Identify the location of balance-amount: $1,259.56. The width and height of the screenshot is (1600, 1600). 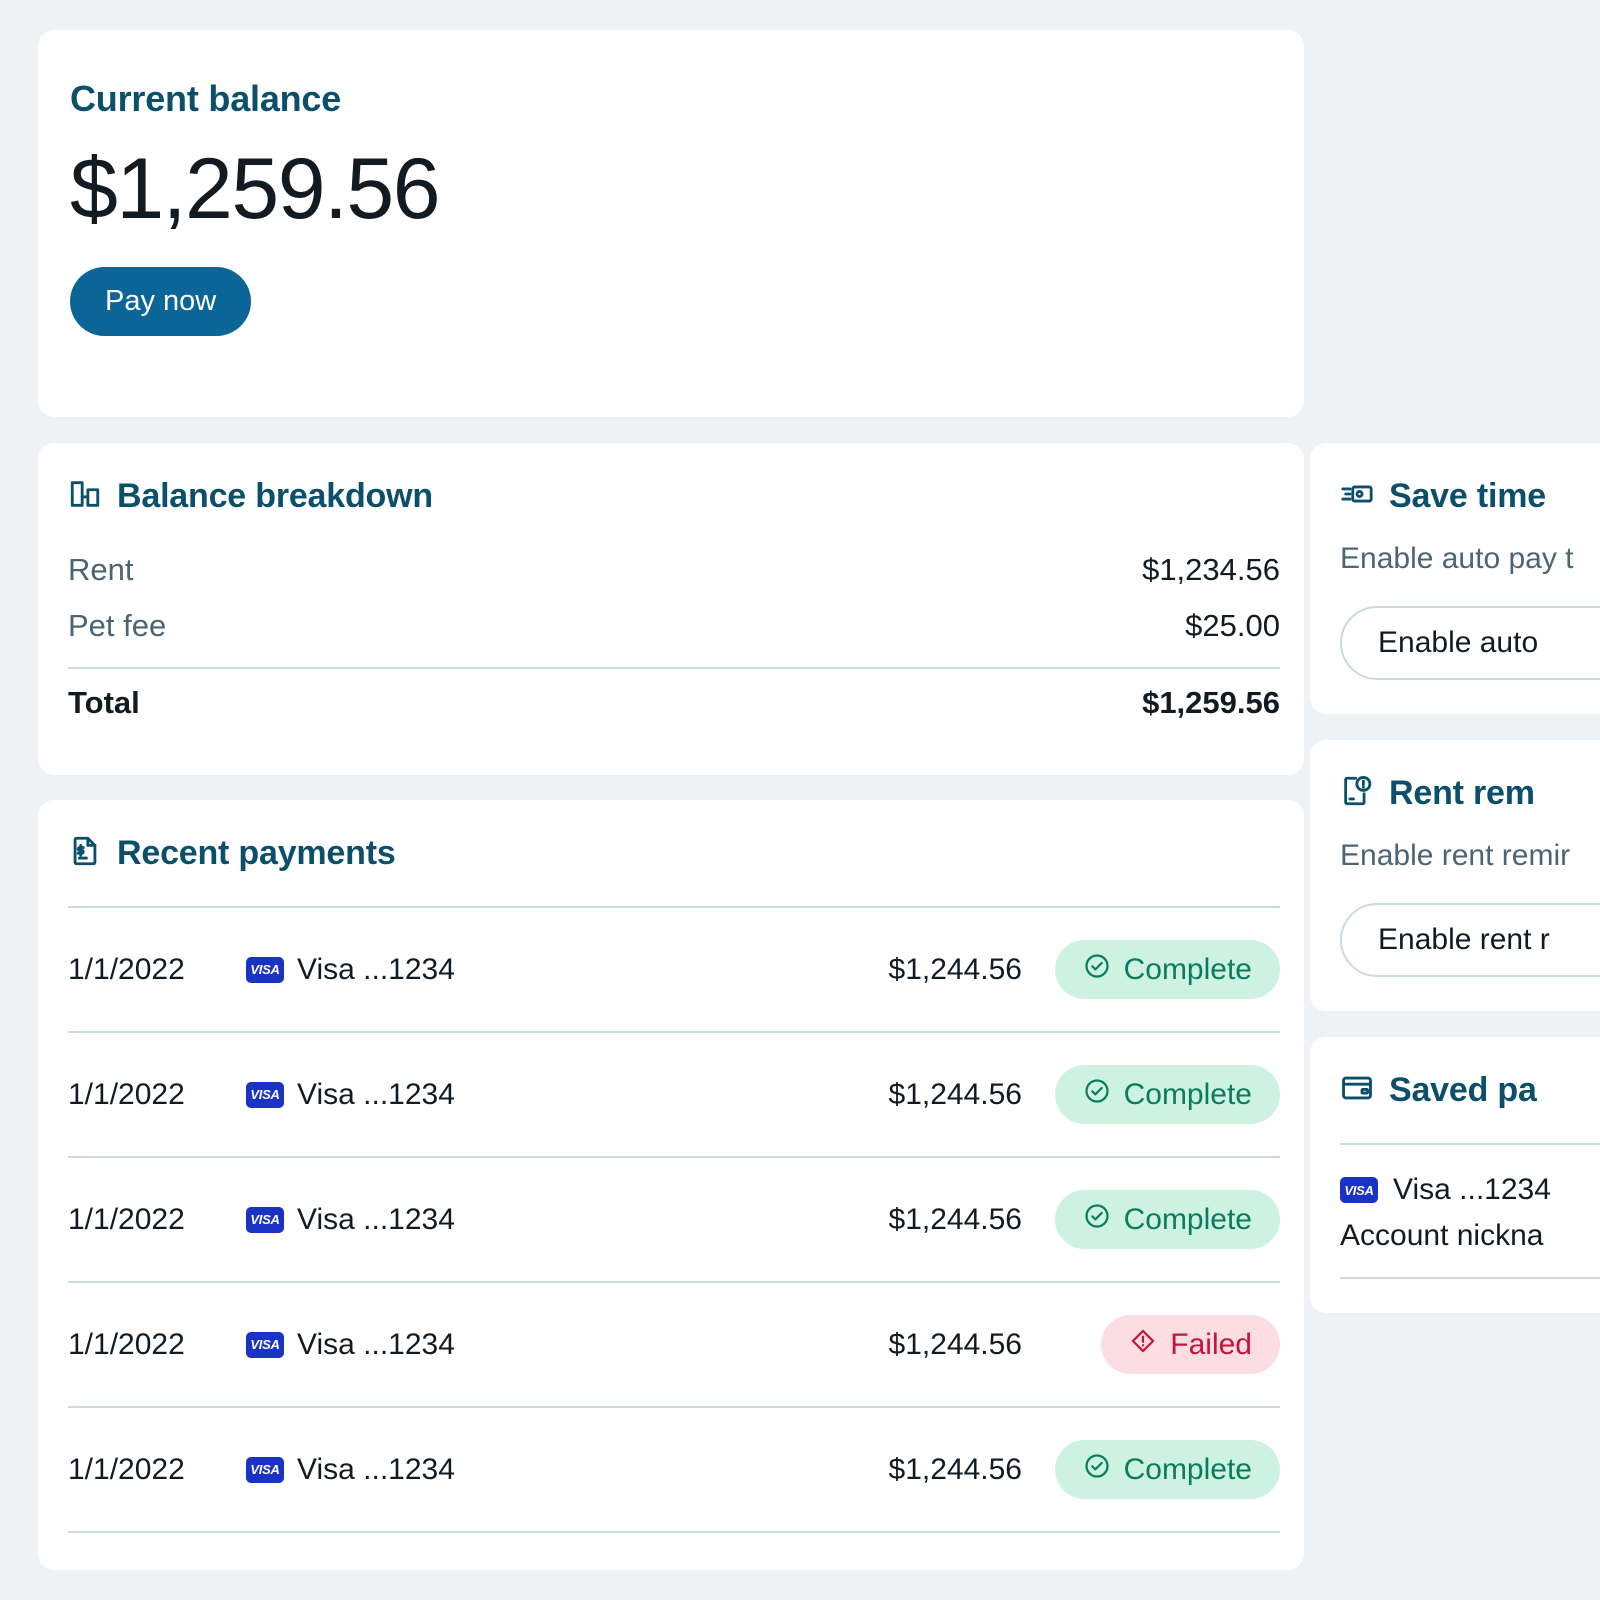
(255, 189).